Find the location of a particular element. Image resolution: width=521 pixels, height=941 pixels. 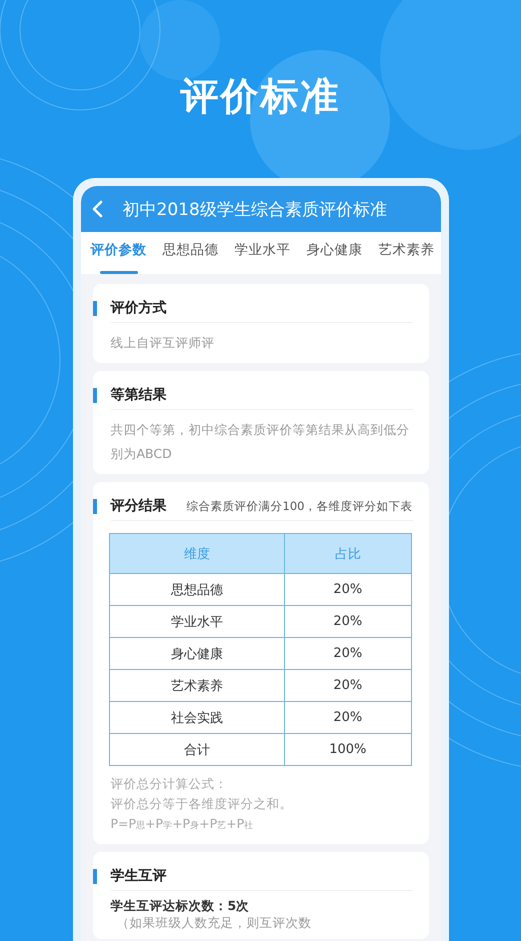

formula-text: 评价总分等于各维度评分之和。 is located at coordinates (202, 804).